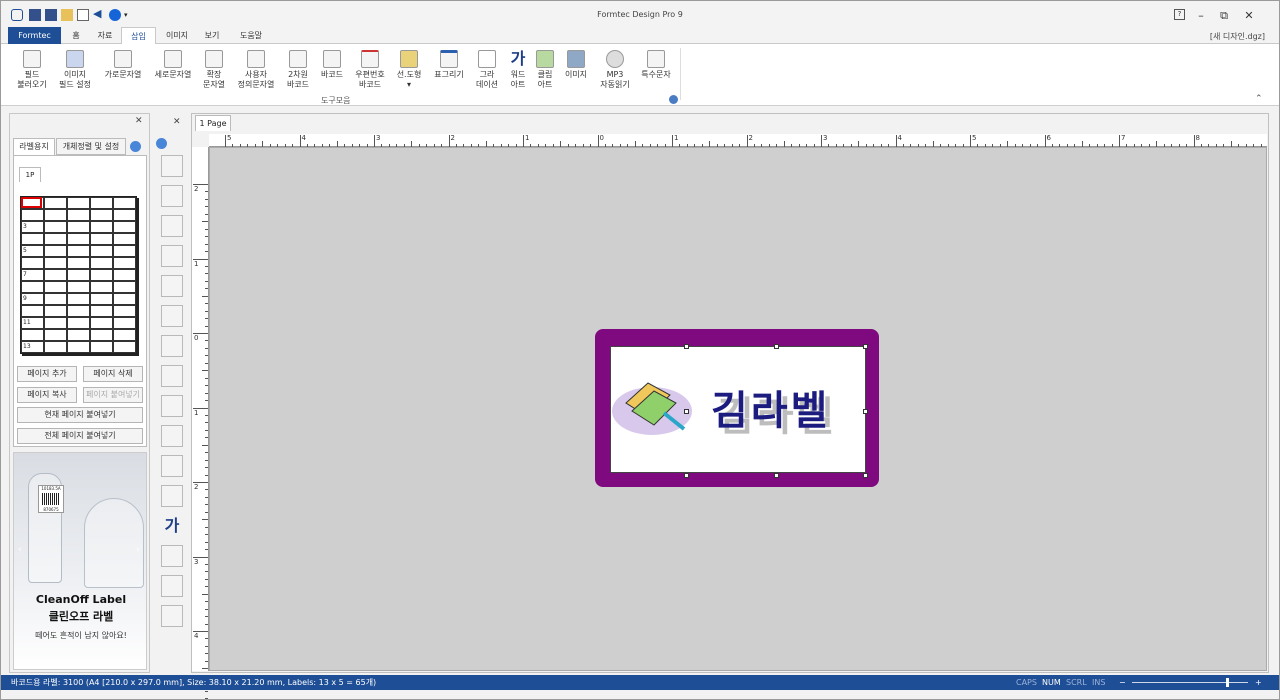 This screenshot has height=700, width=1280. What do you see at coordinates (173, 74) in the screenshot?
I see `vertical-text-button: 세로문자열` at bounding box center [173, 74].